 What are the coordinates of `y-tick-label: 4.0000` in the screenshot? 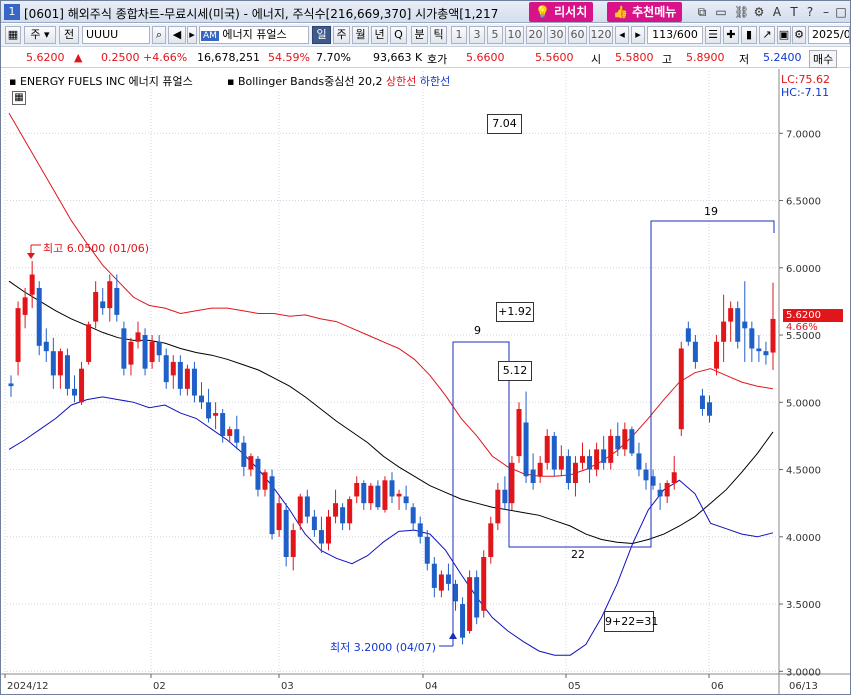 It's located at (803, 538).